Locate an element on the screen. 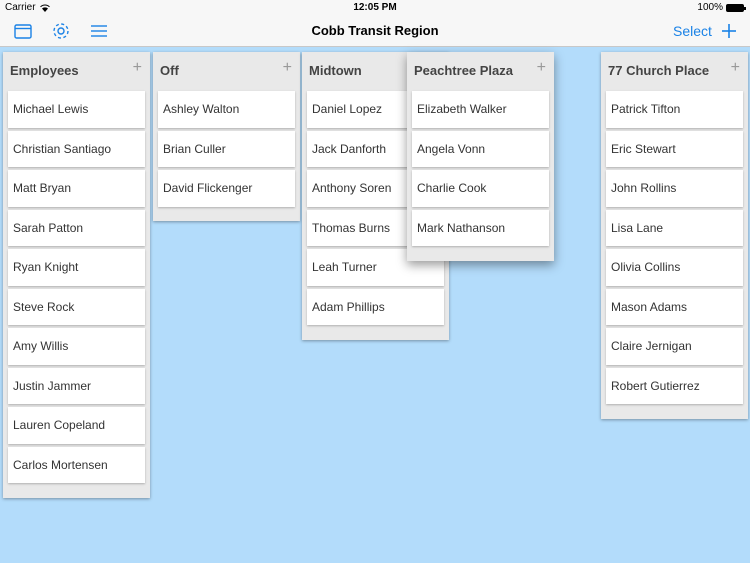 This screenshot has height=563, width=750. employee-card: Michael Lewis is located at coordinates (76, 109).